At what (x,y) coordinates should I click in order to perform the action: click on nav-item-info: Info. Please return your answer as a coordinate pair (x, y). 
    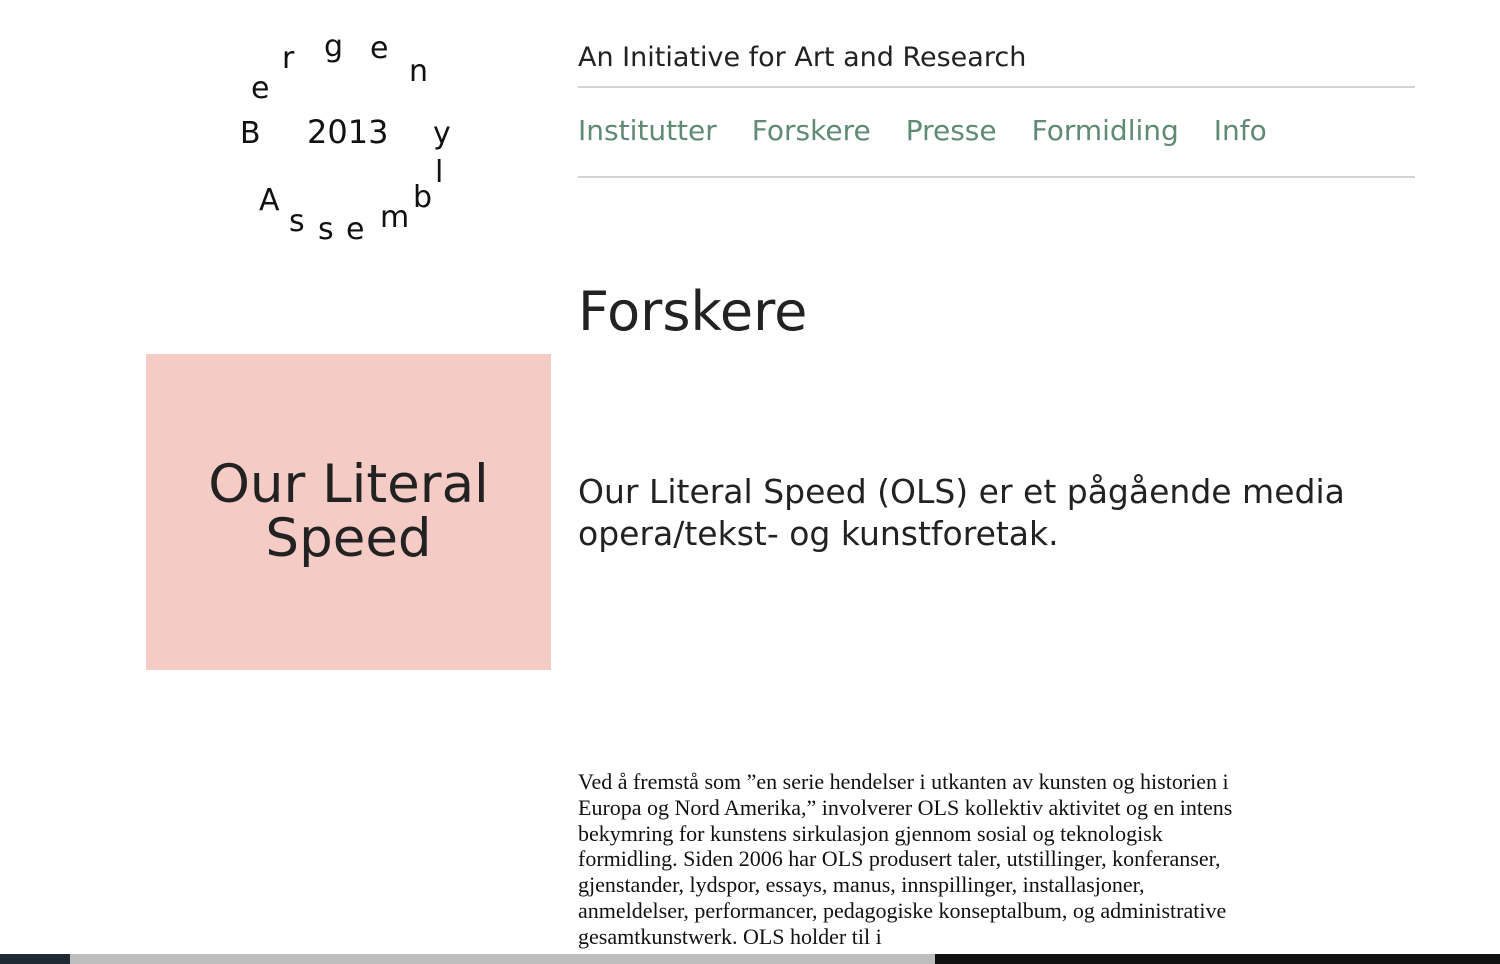
    Looking at the image, I should click on (1240, 130).